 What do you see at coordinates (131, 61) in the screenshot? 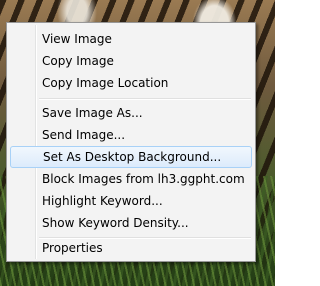
I see `menu-item-copy-image: Copy Image` at bounding box center [131, 61].